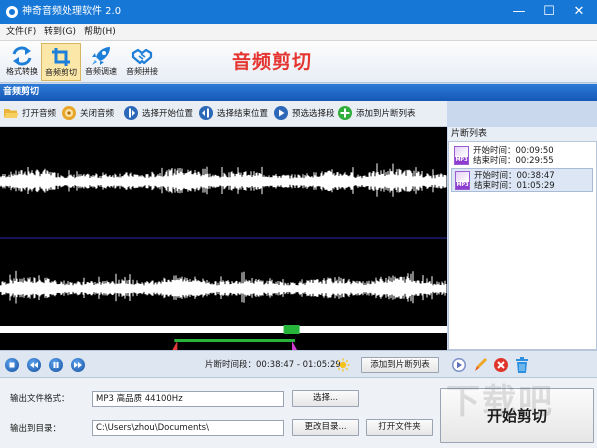 Image resolution: width=597 pixels, height=448 pixels. I want to click on tool-format-convert: 格式转换, so click(22, 62).